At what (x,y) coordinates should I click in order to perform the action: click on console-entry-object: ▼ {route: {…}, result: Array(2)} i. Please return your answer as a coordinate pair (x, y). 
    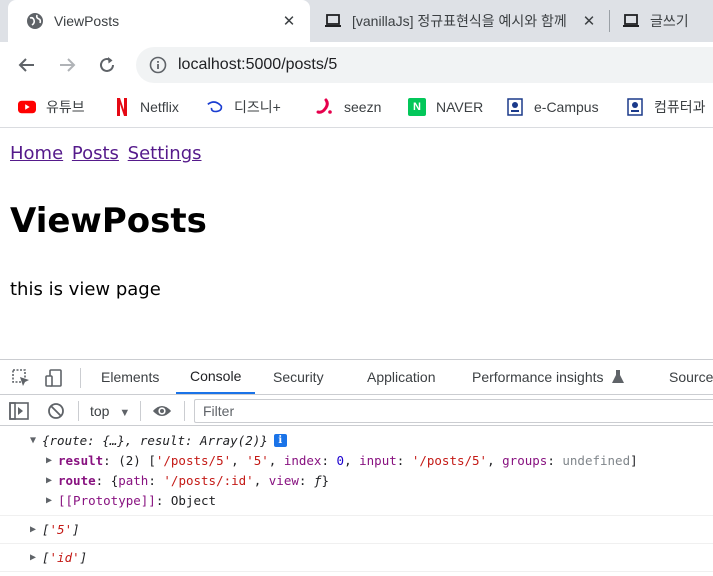
    Looking at the image, I should click on (158, 440).